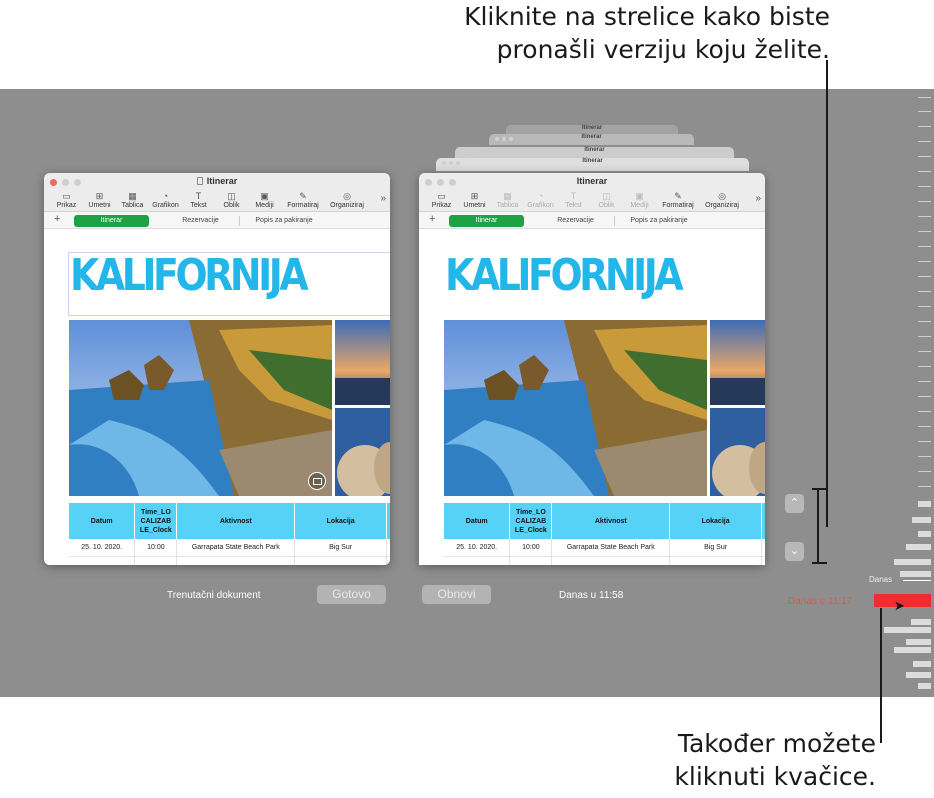  I want to click on image-placeholder-icon, so click(317, 481).